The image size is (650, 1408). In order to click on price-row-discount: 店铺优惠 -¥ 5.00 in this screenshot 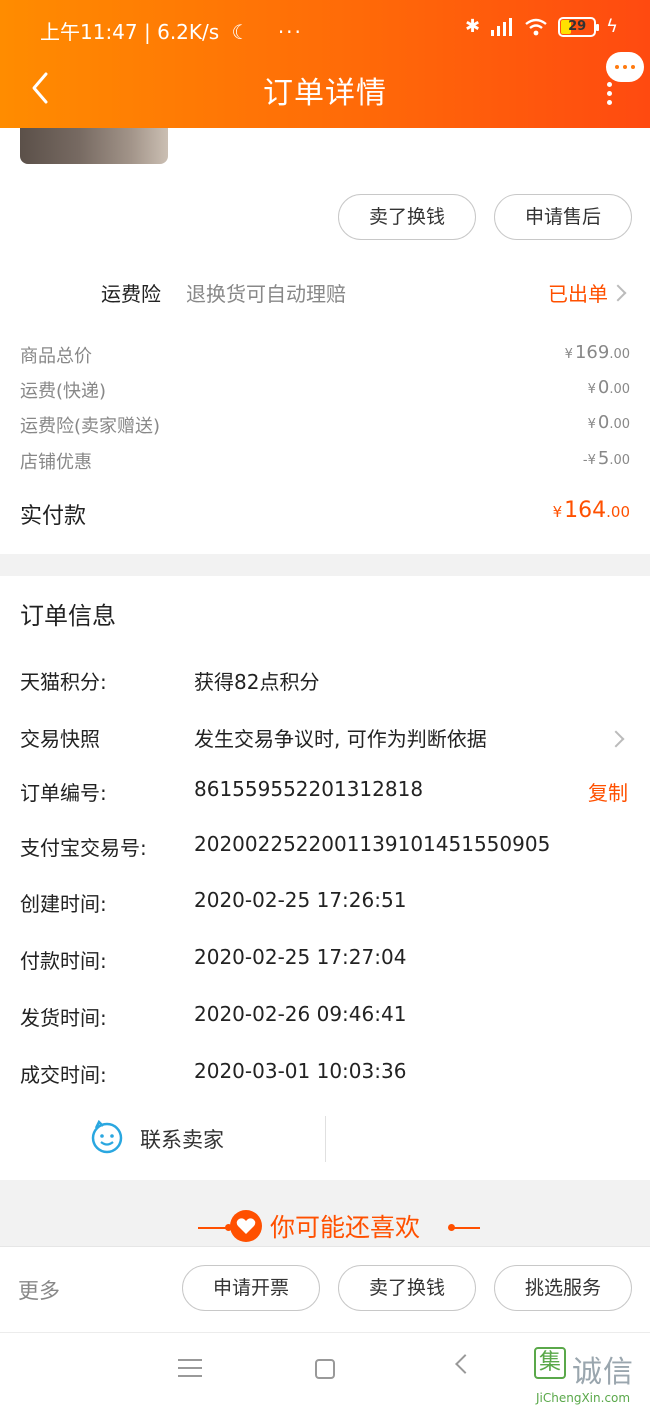, I will do `click(325, 460)`.